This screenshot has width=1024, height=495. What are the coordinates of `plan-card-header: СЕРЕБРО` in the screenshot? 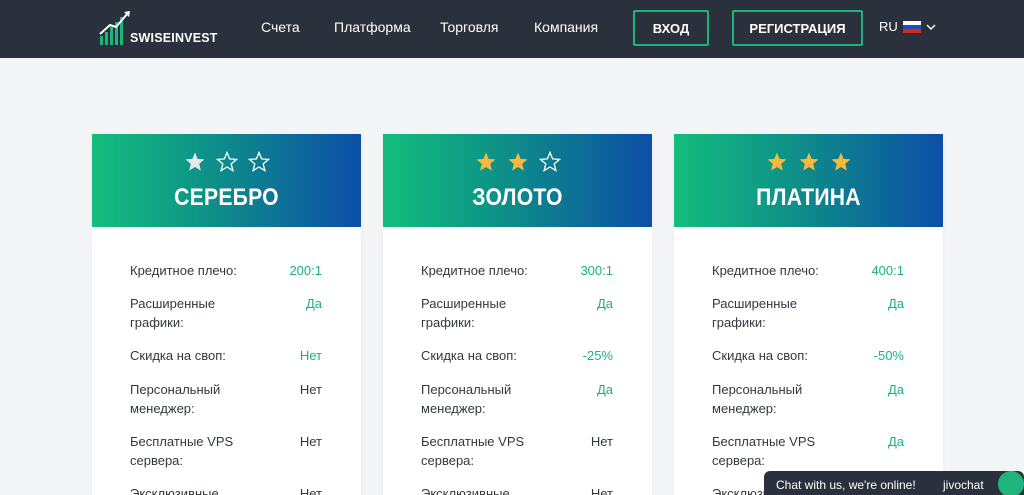 It's located at (226, 180).